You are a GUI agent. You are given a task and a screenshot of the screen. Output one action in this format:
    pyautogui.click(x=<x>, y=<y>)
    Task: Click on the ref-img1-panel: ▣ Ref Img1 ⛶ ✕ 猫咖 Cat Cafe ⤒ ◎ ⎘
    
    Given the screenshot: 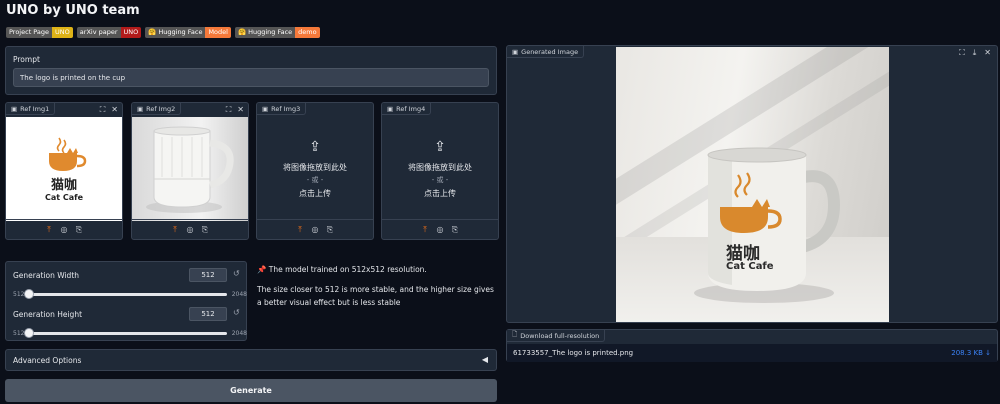 What is the action you would take?
    pyautogui.click(x=64, y=171)
    